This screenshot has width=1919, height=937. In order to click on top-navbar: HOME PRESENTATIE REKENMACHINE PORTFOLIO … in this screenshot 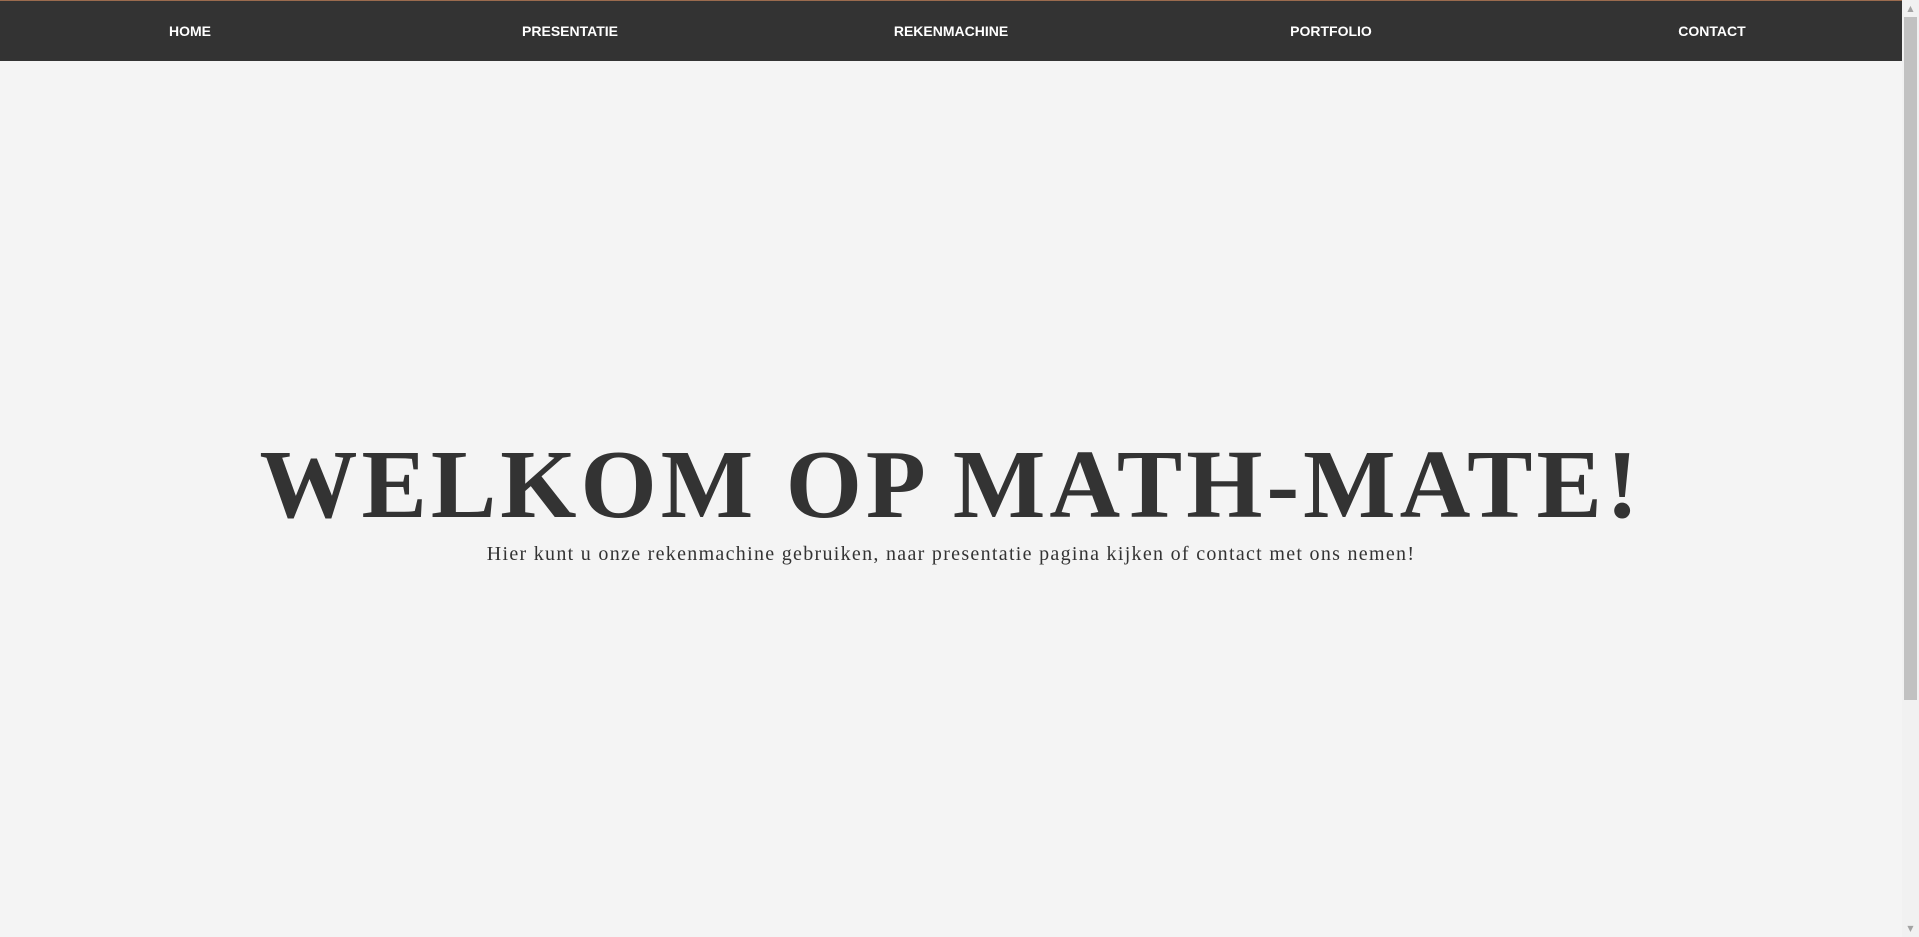, I will do `click(951, 30)`.